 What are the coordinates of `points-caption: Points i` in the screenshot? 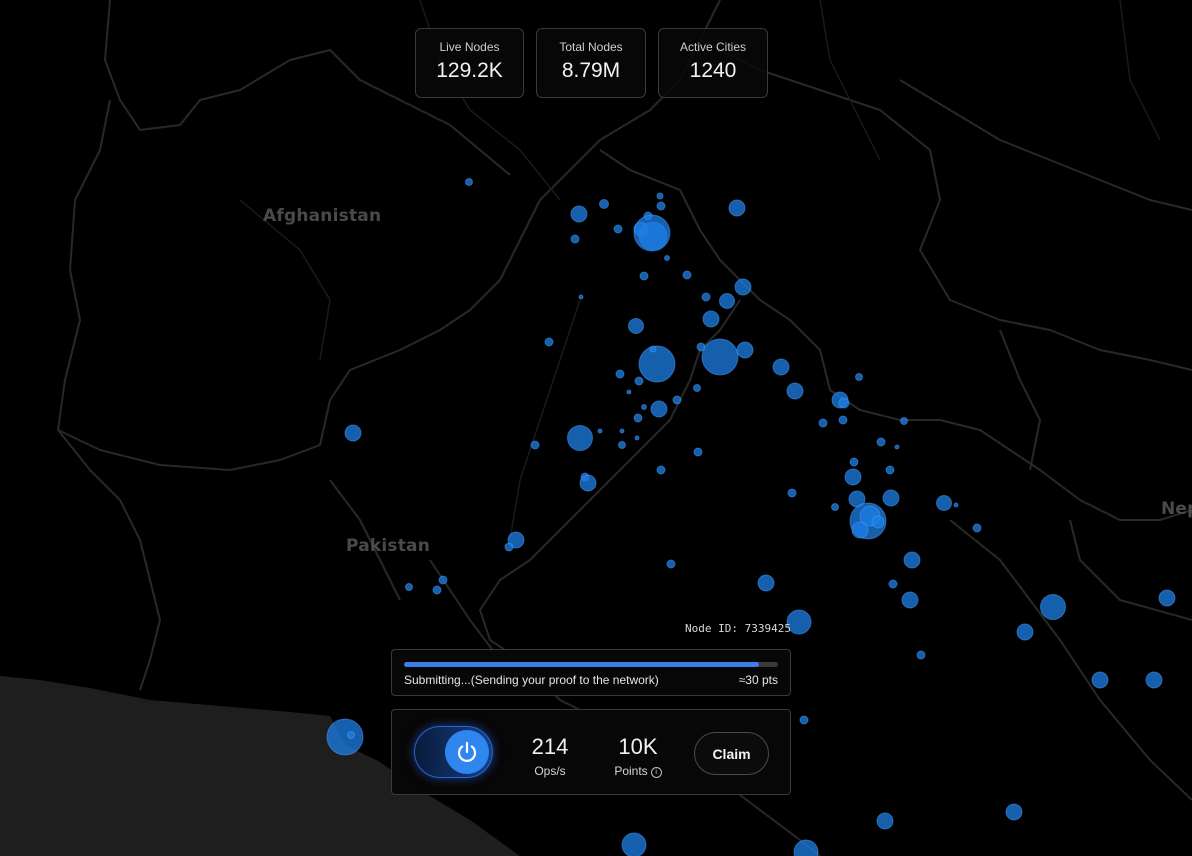 It's located at (638, 771).